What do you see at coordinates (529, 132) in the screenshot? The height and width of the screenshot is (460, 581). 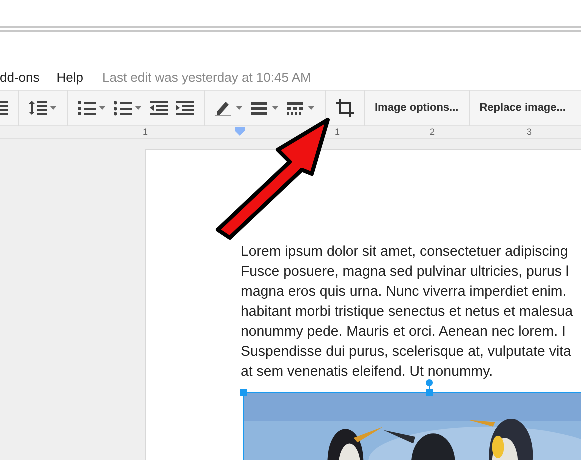 I see `ruler-number: 3` at bounding box center [529, 132].